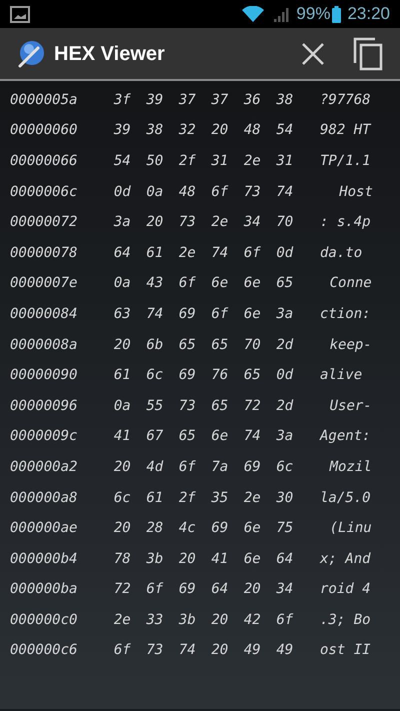  What do you see at coordinates (154, 100) in the screenshot?
I see `hex-cell-text: 39` at bounding box center [154, 100].